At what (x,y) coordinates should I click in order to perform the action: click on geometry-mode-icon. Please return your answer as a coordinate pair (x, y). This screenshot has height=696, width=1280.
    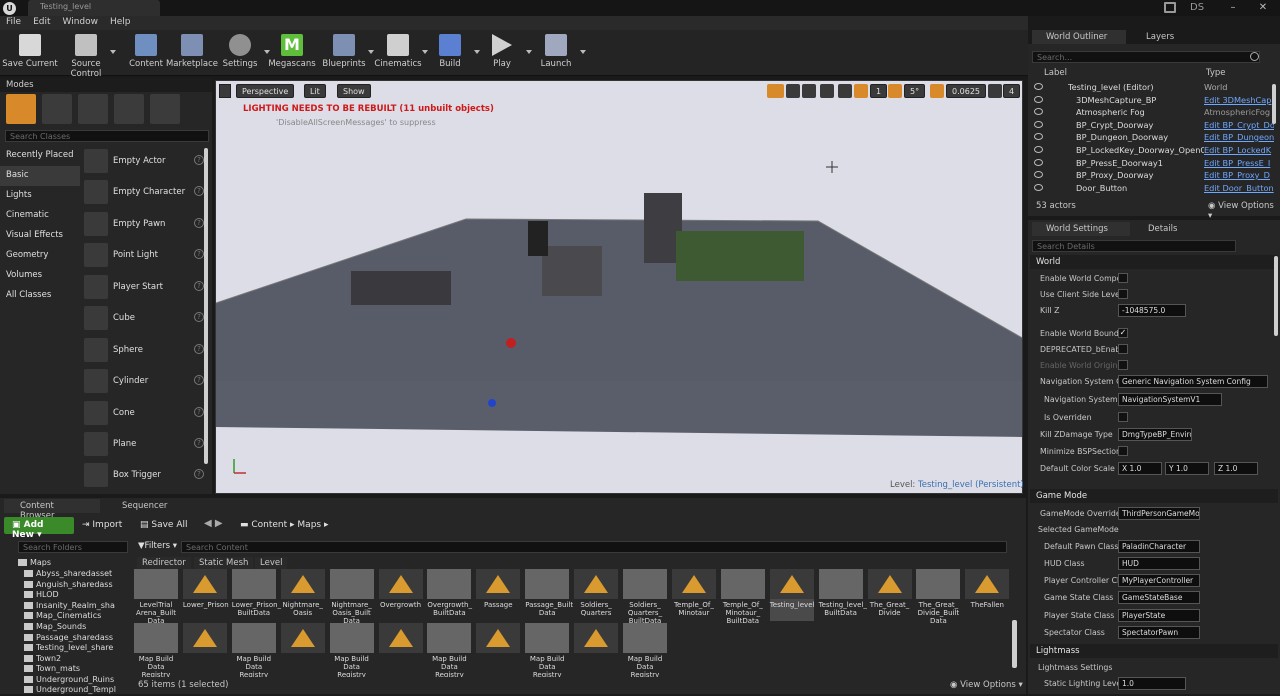
    Looking at the image, I should click on (165, 109).